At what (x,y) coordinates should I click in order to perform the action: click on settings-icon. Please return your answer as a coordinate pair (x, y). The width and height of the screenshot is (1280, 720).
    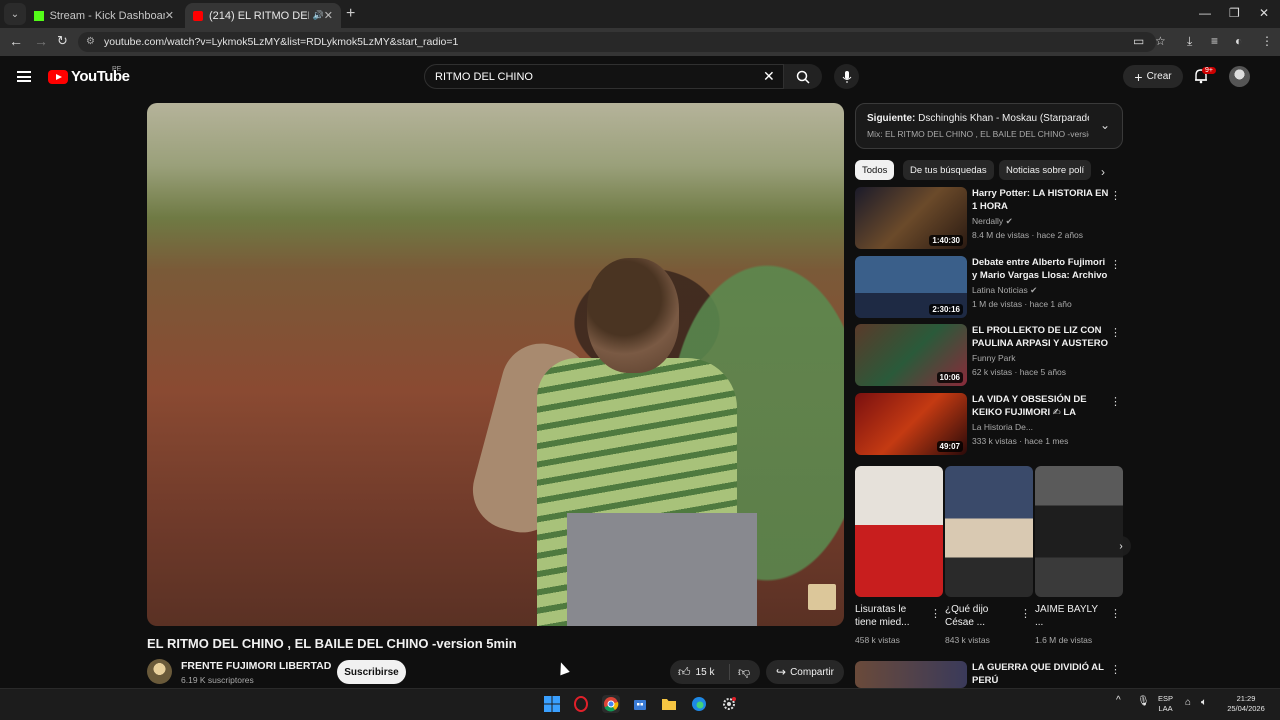
    Looking at the image, I should click on (729, 704).